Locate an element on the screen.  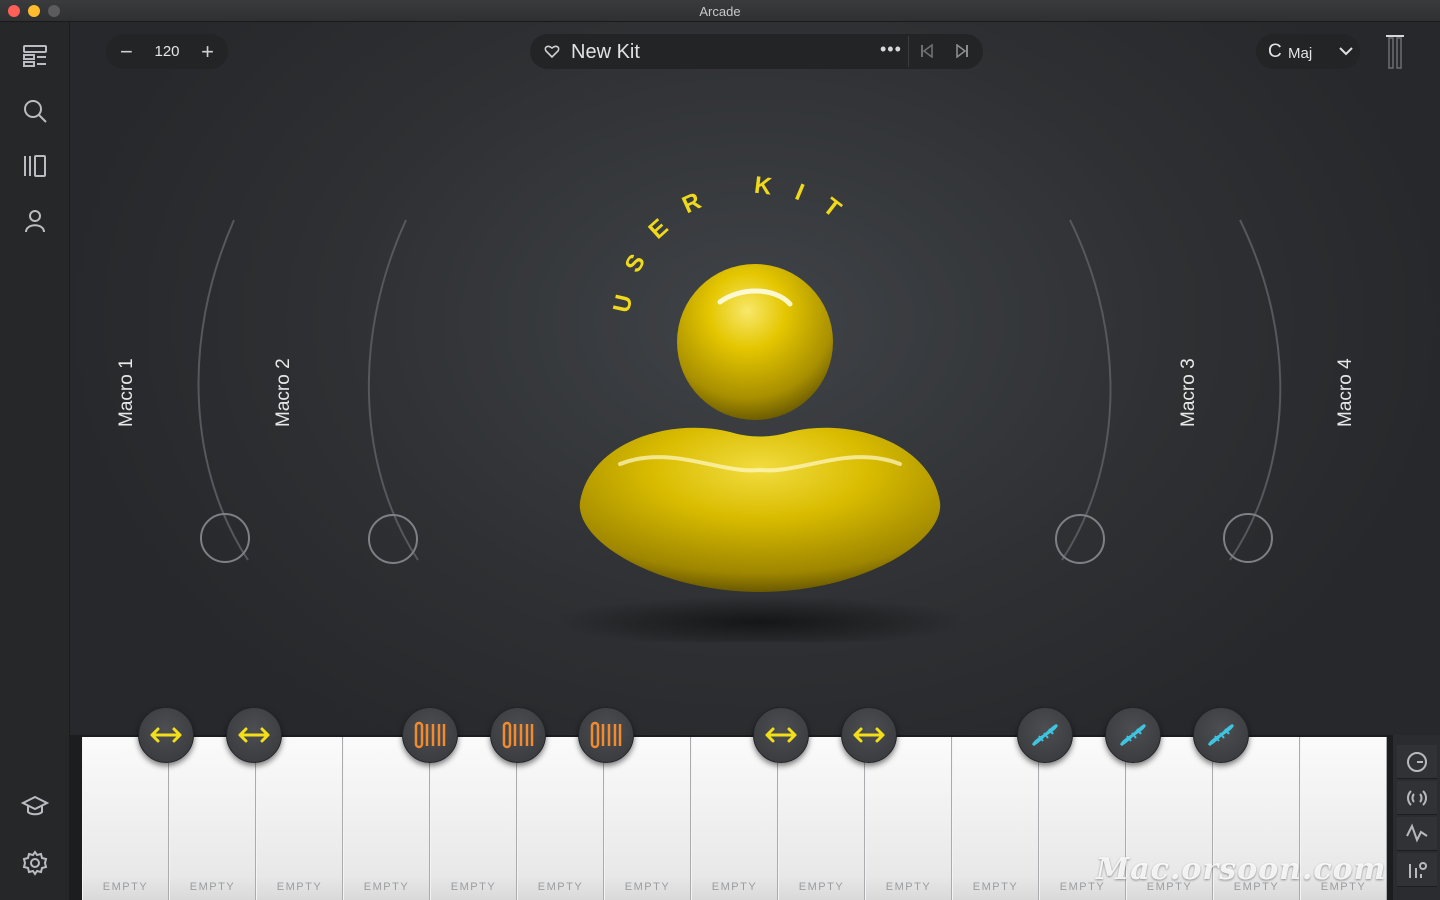
mixer-settings-icon is located at coordinates (1417, 870).